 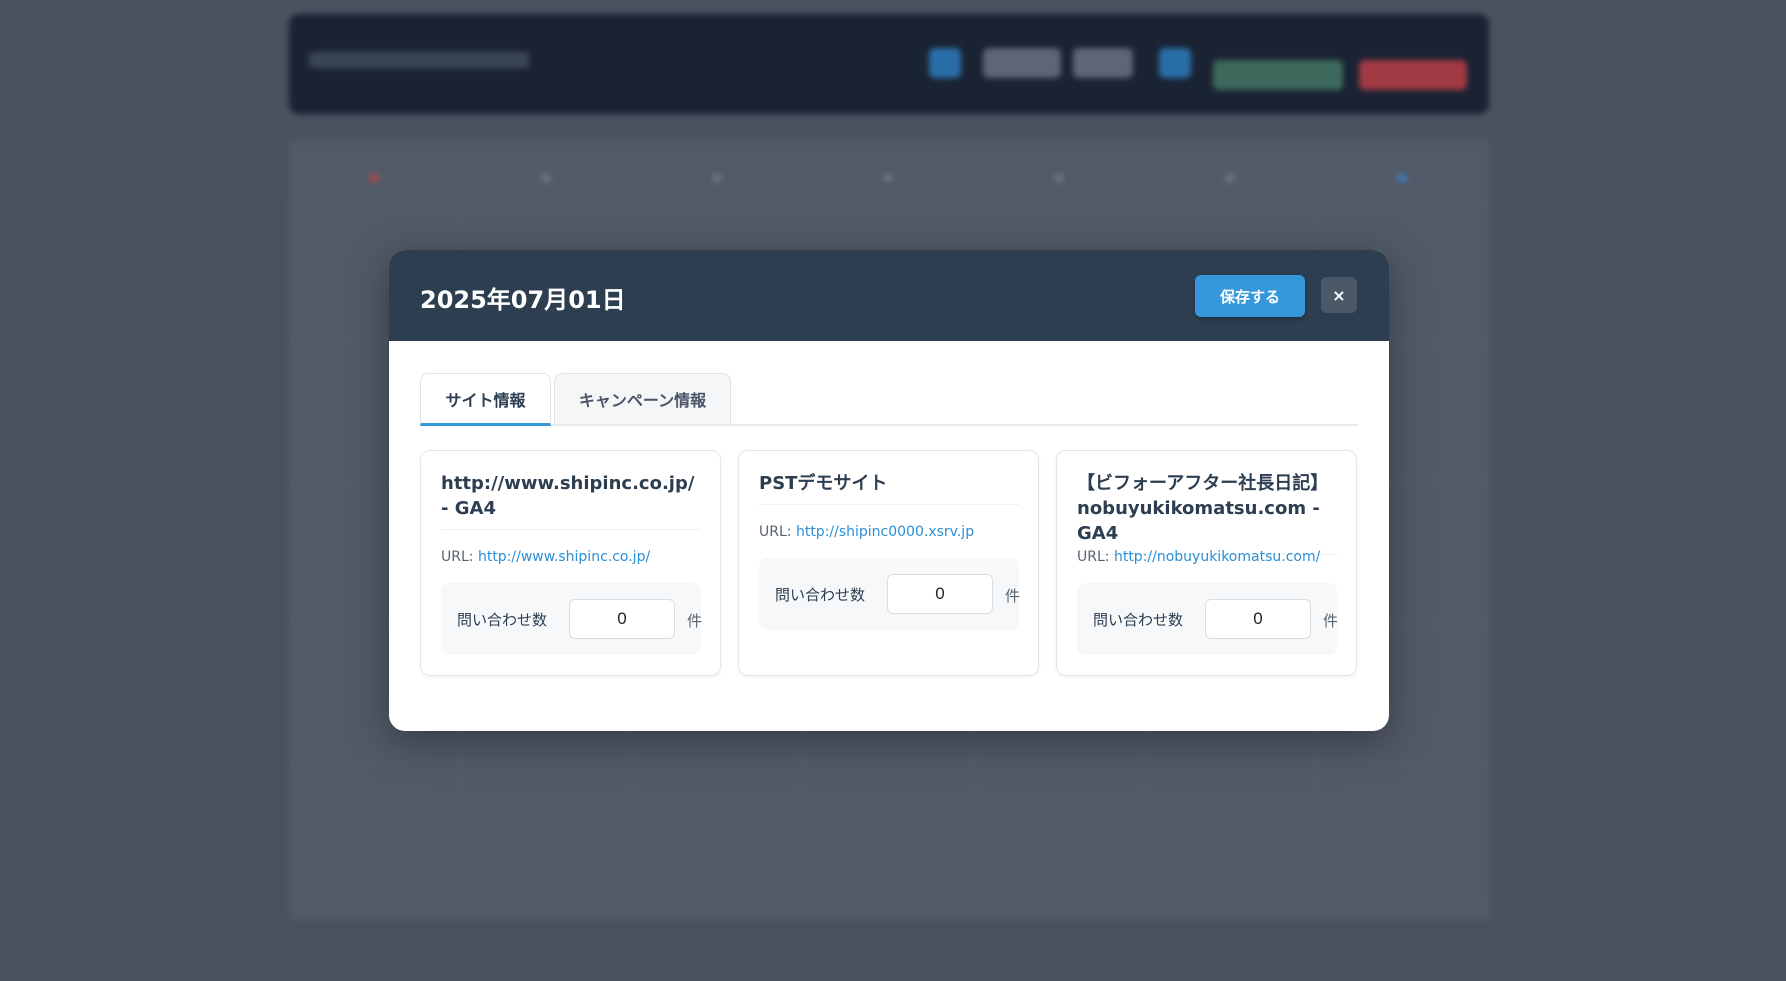 I want to click on site-url: URL: http://nobuyukikomatsu.com/, so click(x=1198, y=557).